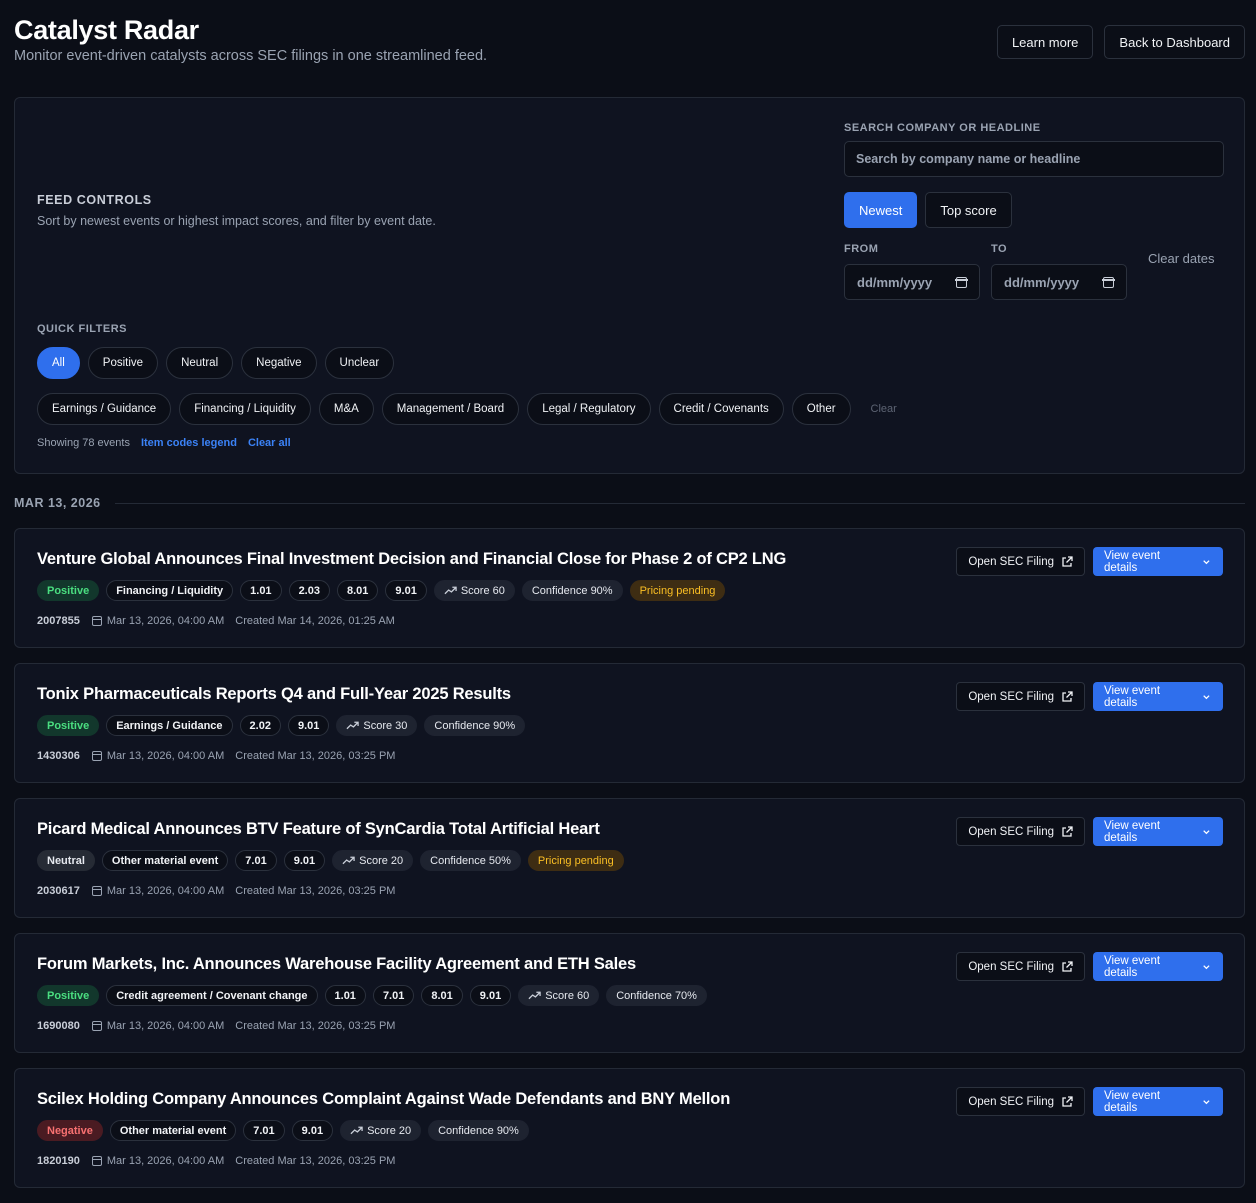 The width and height of the screenshot is (1256, 1203). What do you see at coordinates (279, 363) in the screenshot?
I see `filter-chip-negative: Negative` at bounding box center [279, 363].